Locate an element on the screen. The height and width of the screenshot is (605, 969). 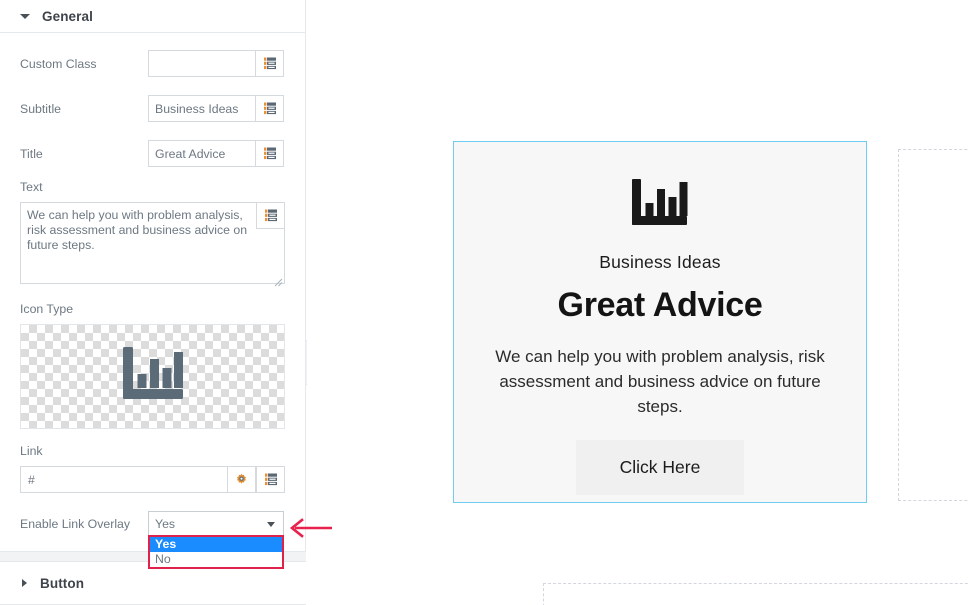
icon-type-preview is located at coordinates (152, 376).